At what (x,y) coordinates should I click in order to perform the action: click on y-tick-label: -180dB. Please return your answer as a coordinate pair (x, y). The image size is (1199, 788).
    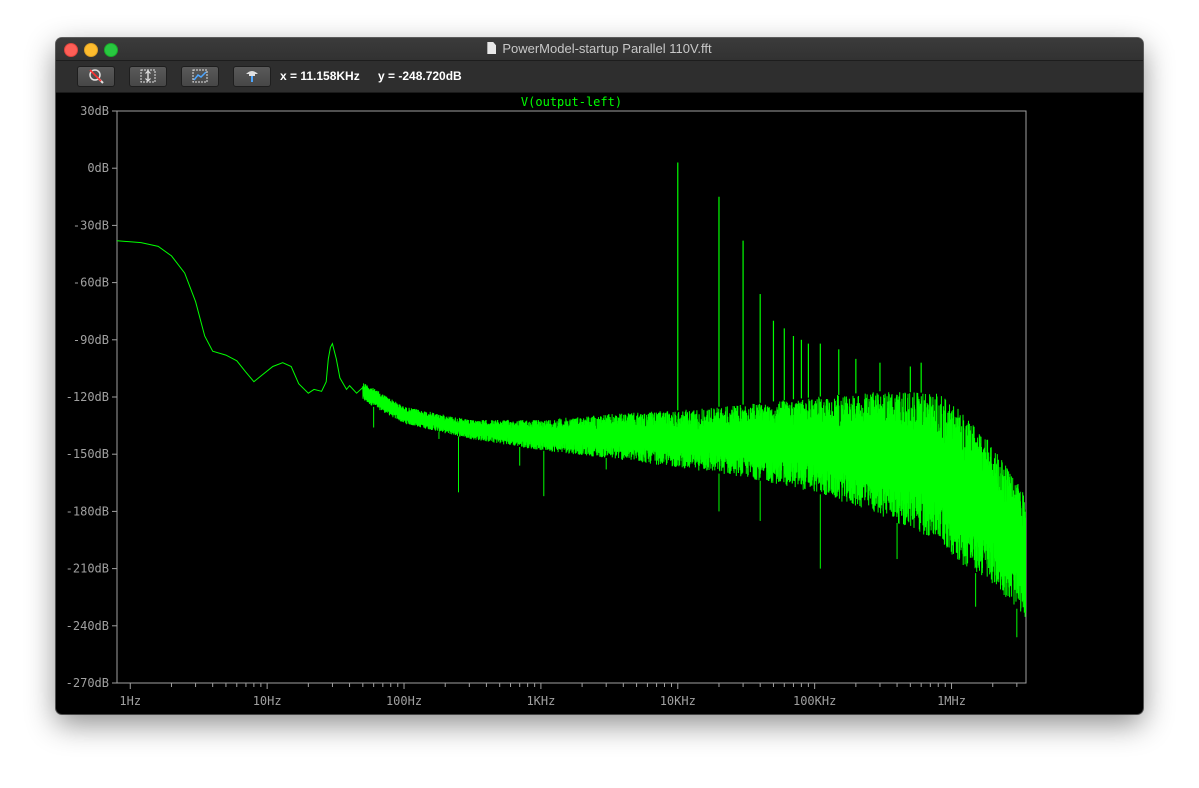
    Looking at the image, I should click on (87, 511).